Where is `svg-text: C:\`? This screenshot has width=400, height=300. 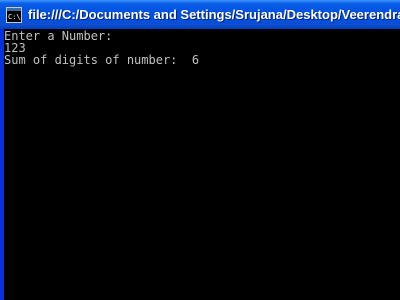 svg-text: C:\ is located at coordinates (14, 17).